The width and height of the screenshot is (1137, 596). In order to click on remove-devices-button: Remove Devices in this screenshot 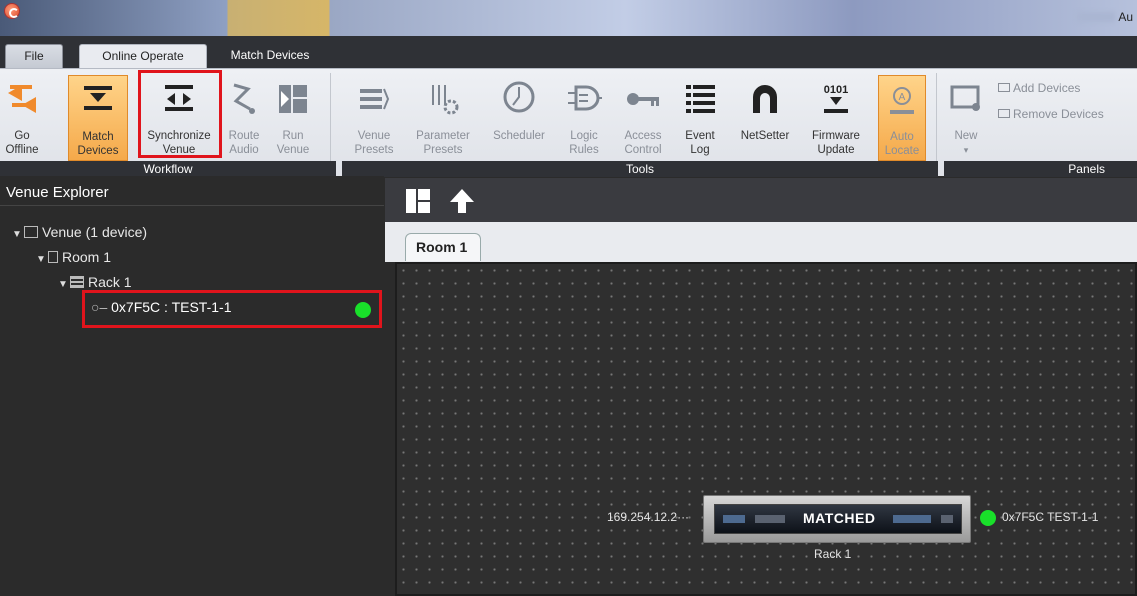, I will do `click(1051, 114)`.